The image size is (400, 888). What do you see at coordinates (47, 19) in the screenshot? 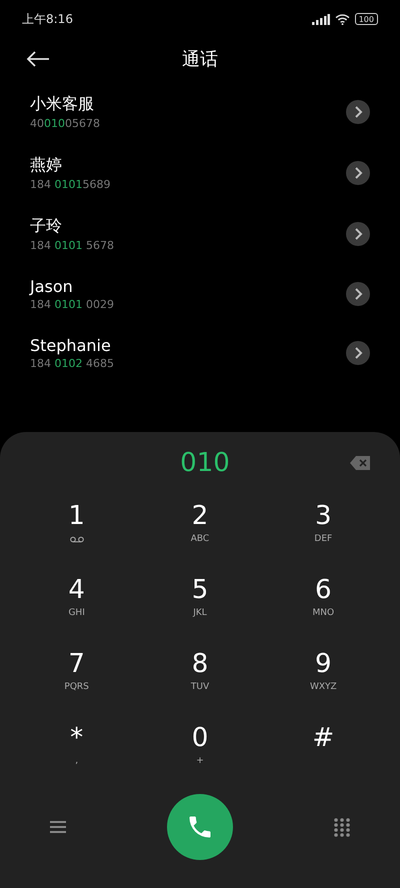
I see `status-time: 上午8:16` at bounding box center [47, 19].